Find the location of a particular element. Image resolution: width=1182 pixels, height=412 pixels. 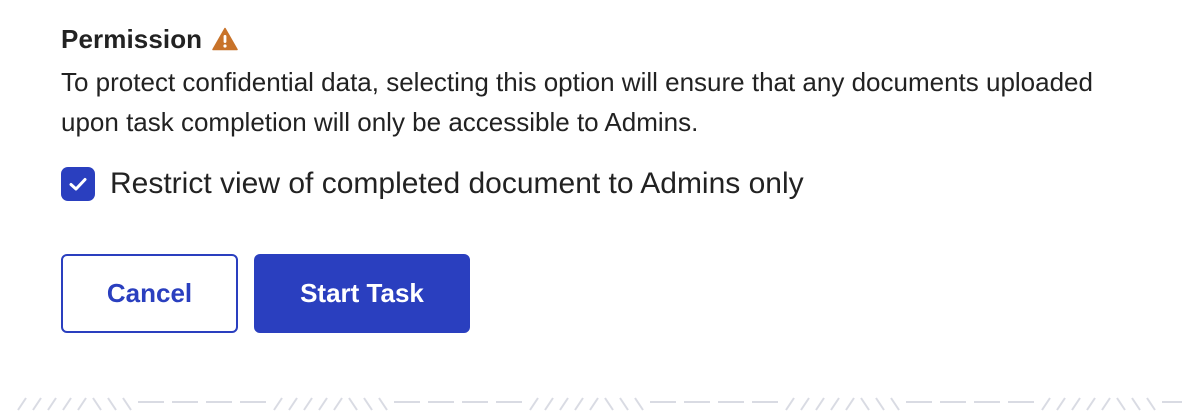

checkmark-icon is located at coordinates (78, 184).